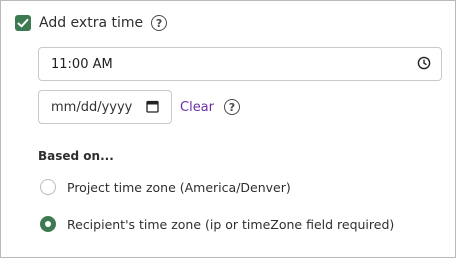  I want to click on add-extra-time-label: Add extra time, so click(91, 23).